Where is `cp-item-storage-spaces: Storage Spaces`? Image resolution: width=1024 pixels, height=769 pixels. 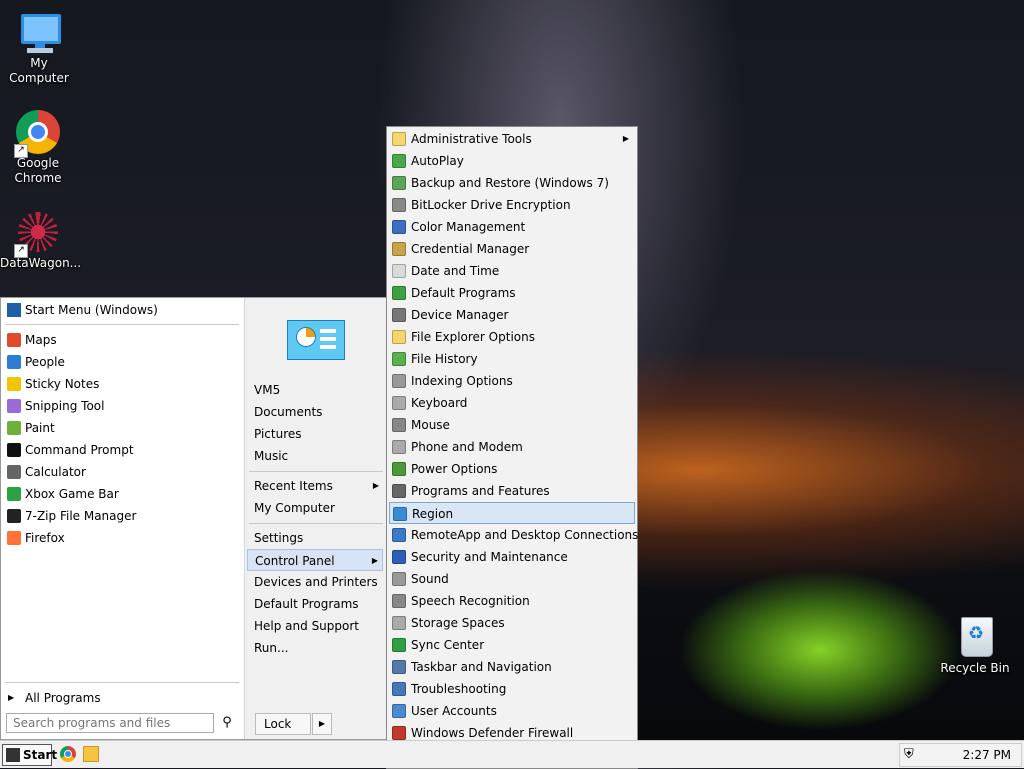 cp-item-storage-spaces: Storage Spaces is located at coordinates (512, 623).